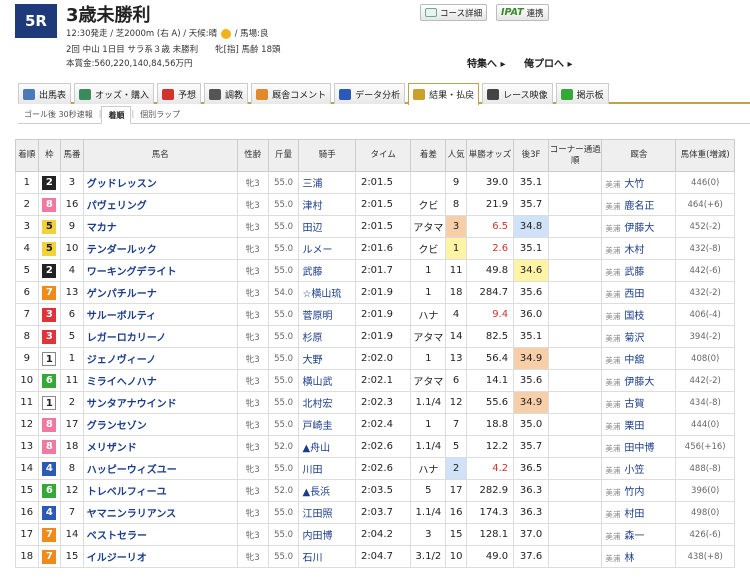 The width and height of the screenshot is (750, 580). I want to click on cell-jockey: 戸崎圭, so click(327, 424).